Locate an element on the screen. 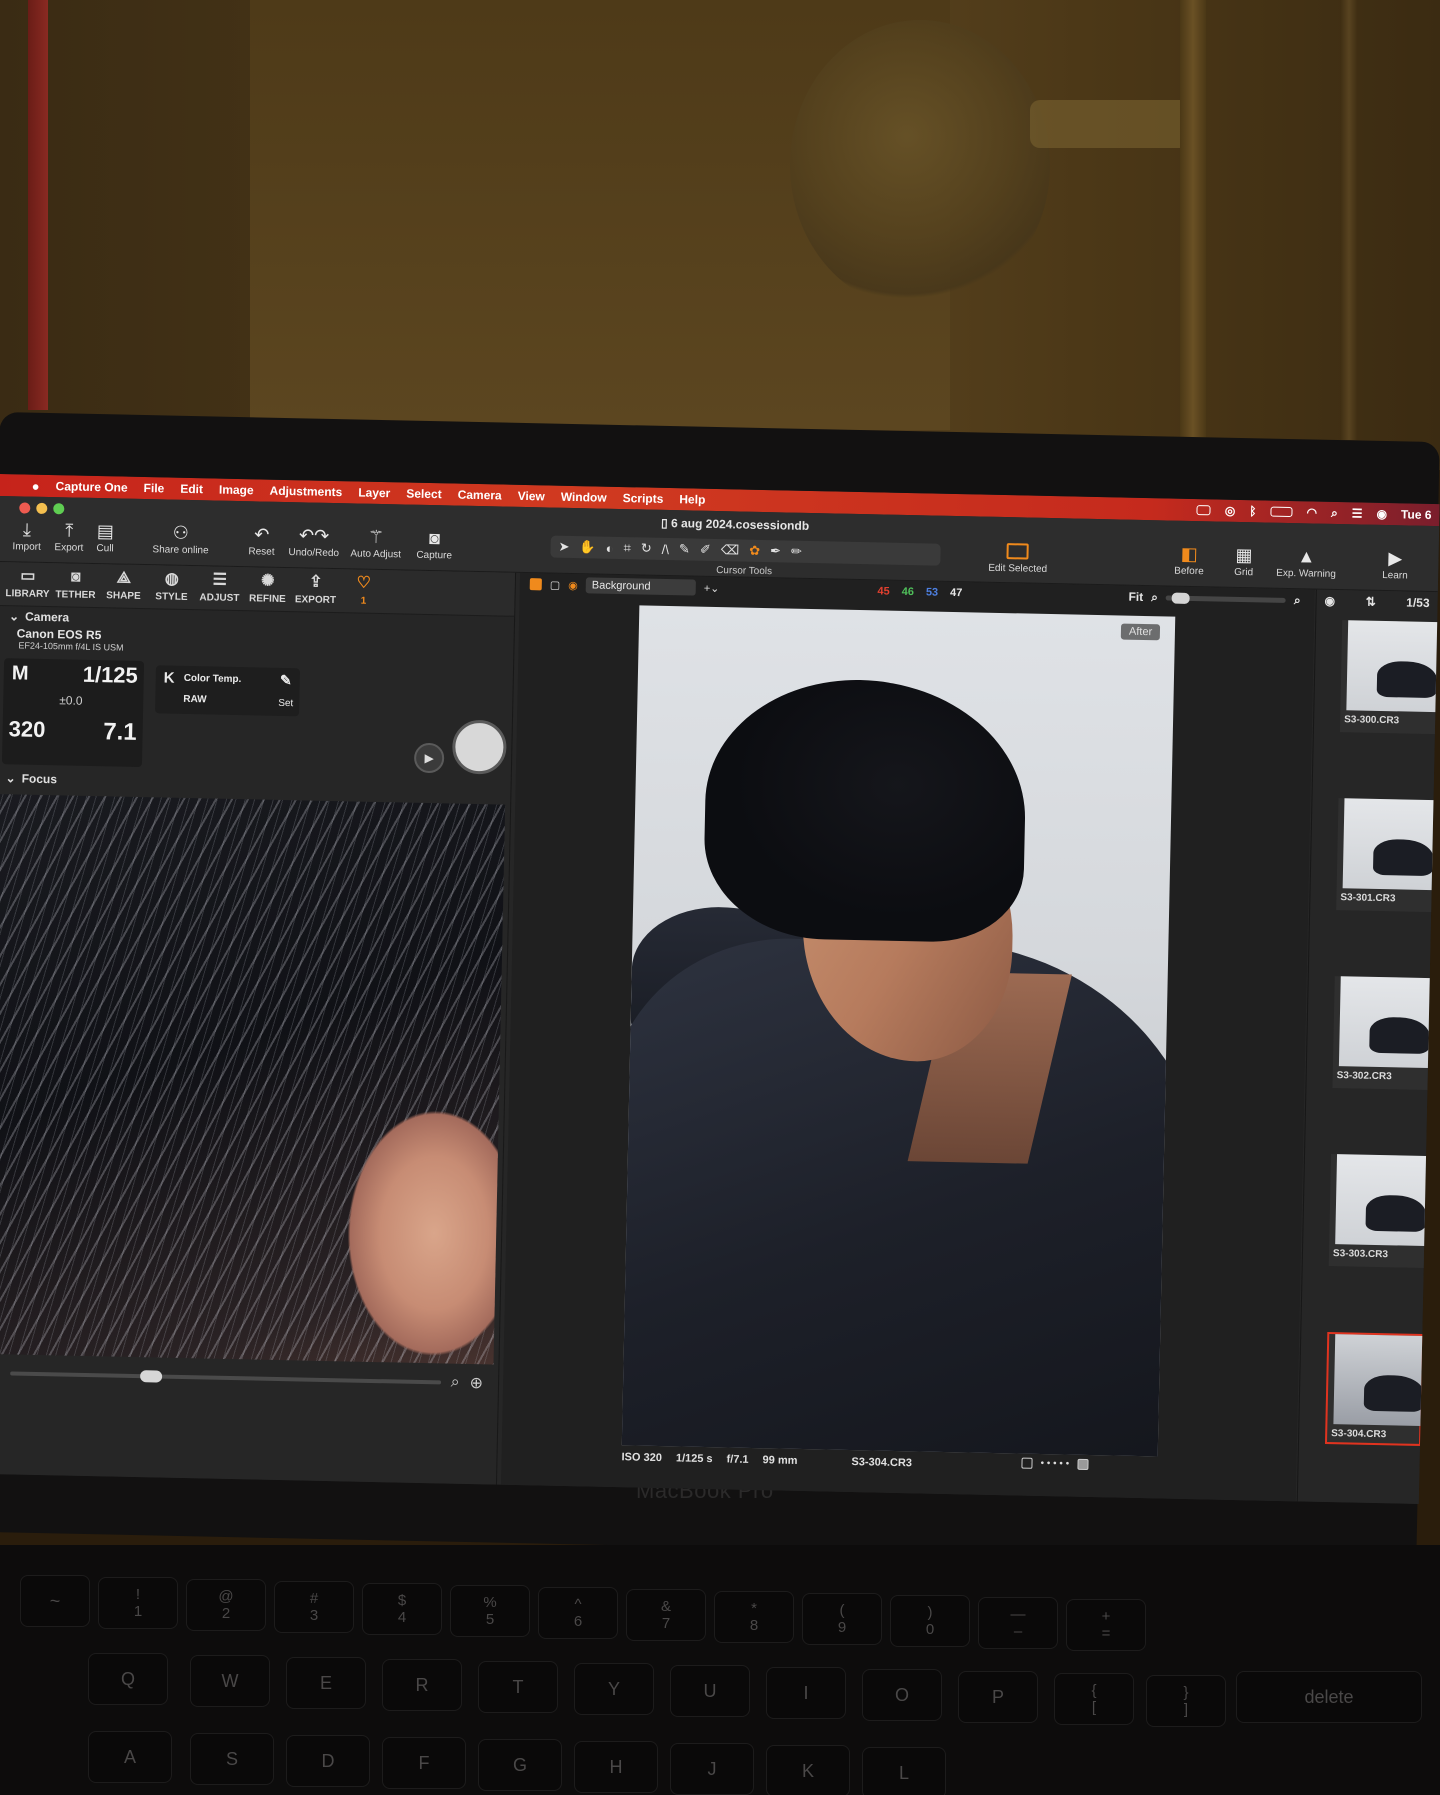 The width and height of the screenshot is (1440, 1795). thumbnail-selected: S3-304.CR3 is located at coordinates (1375, 1388).